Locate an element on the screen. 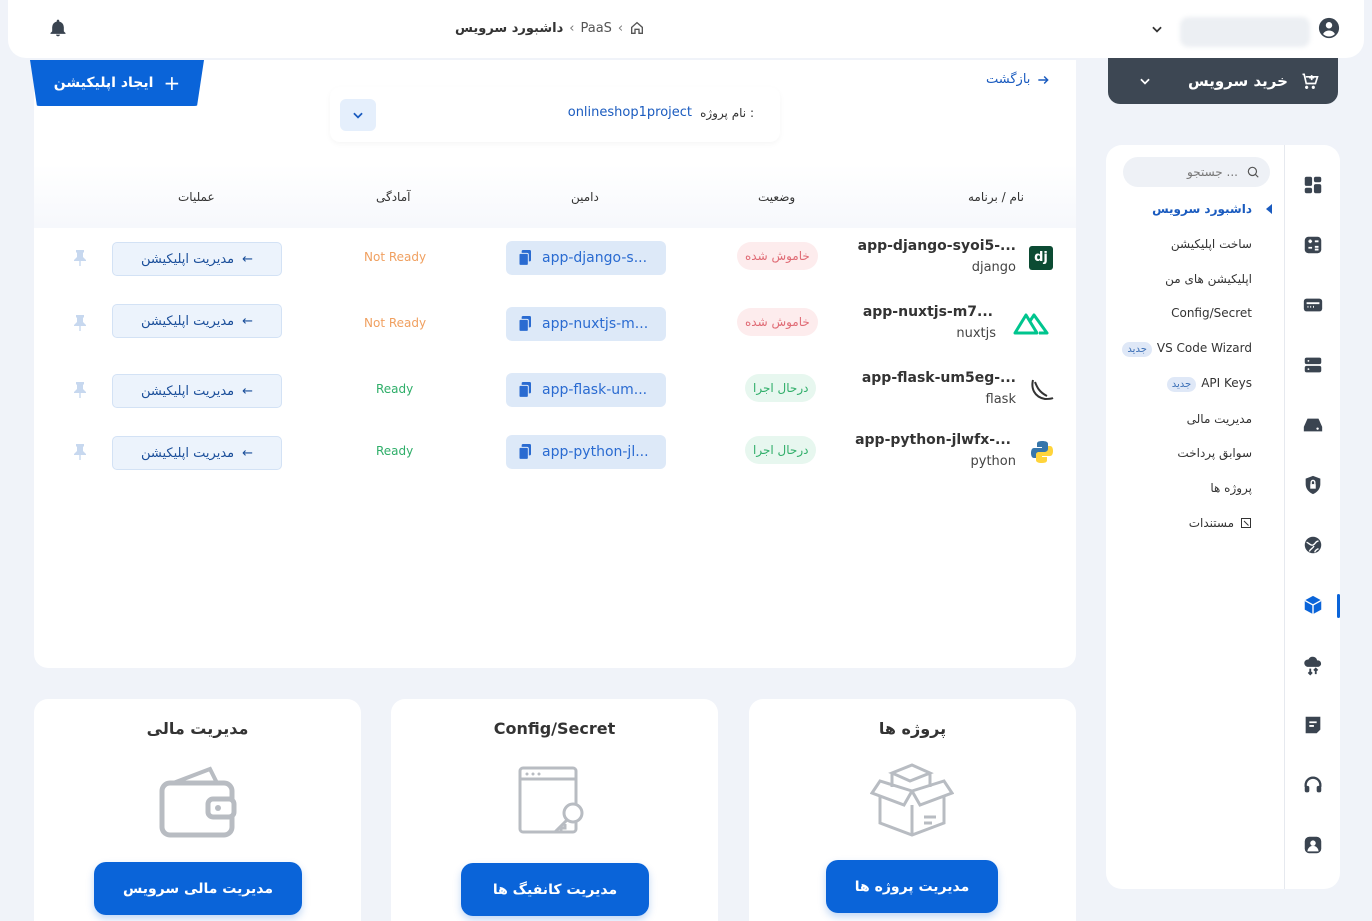  nuxt-logo-icon is located at coordinates (1031, 324).